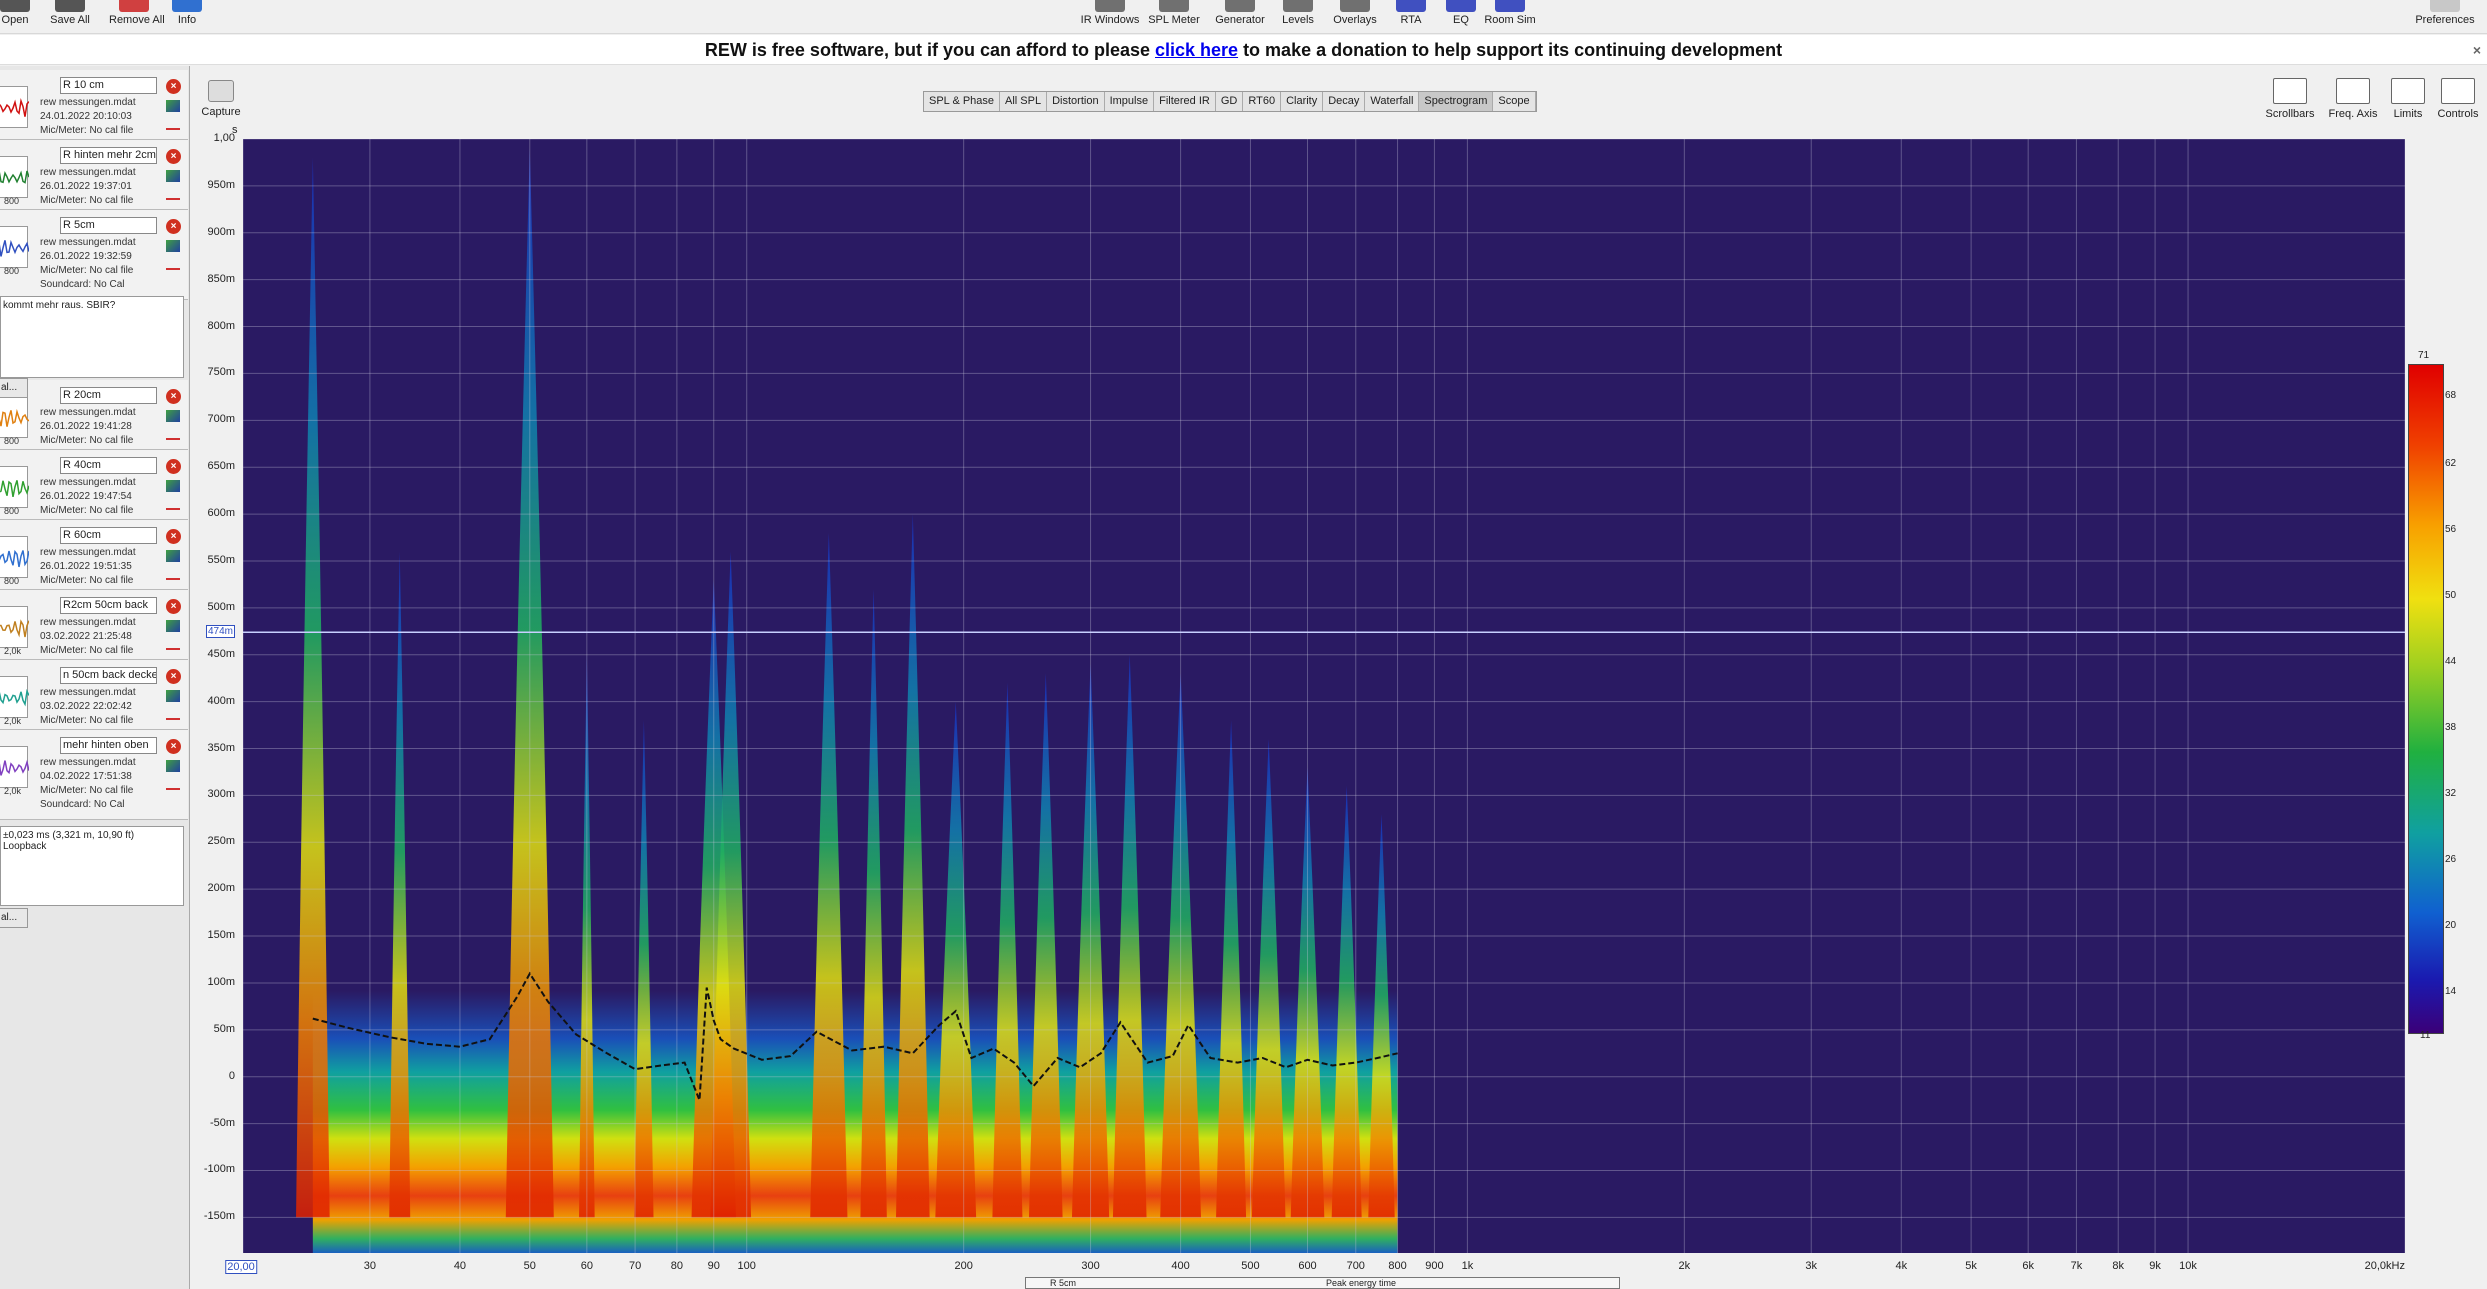 Image resolution: width=2487 pixels, height=1289 pixels. What do you see at coordinates (88, 412) in the screenshot?
I see `measurement-file: rew messungen.mdat` at bounding box center [88, 412].